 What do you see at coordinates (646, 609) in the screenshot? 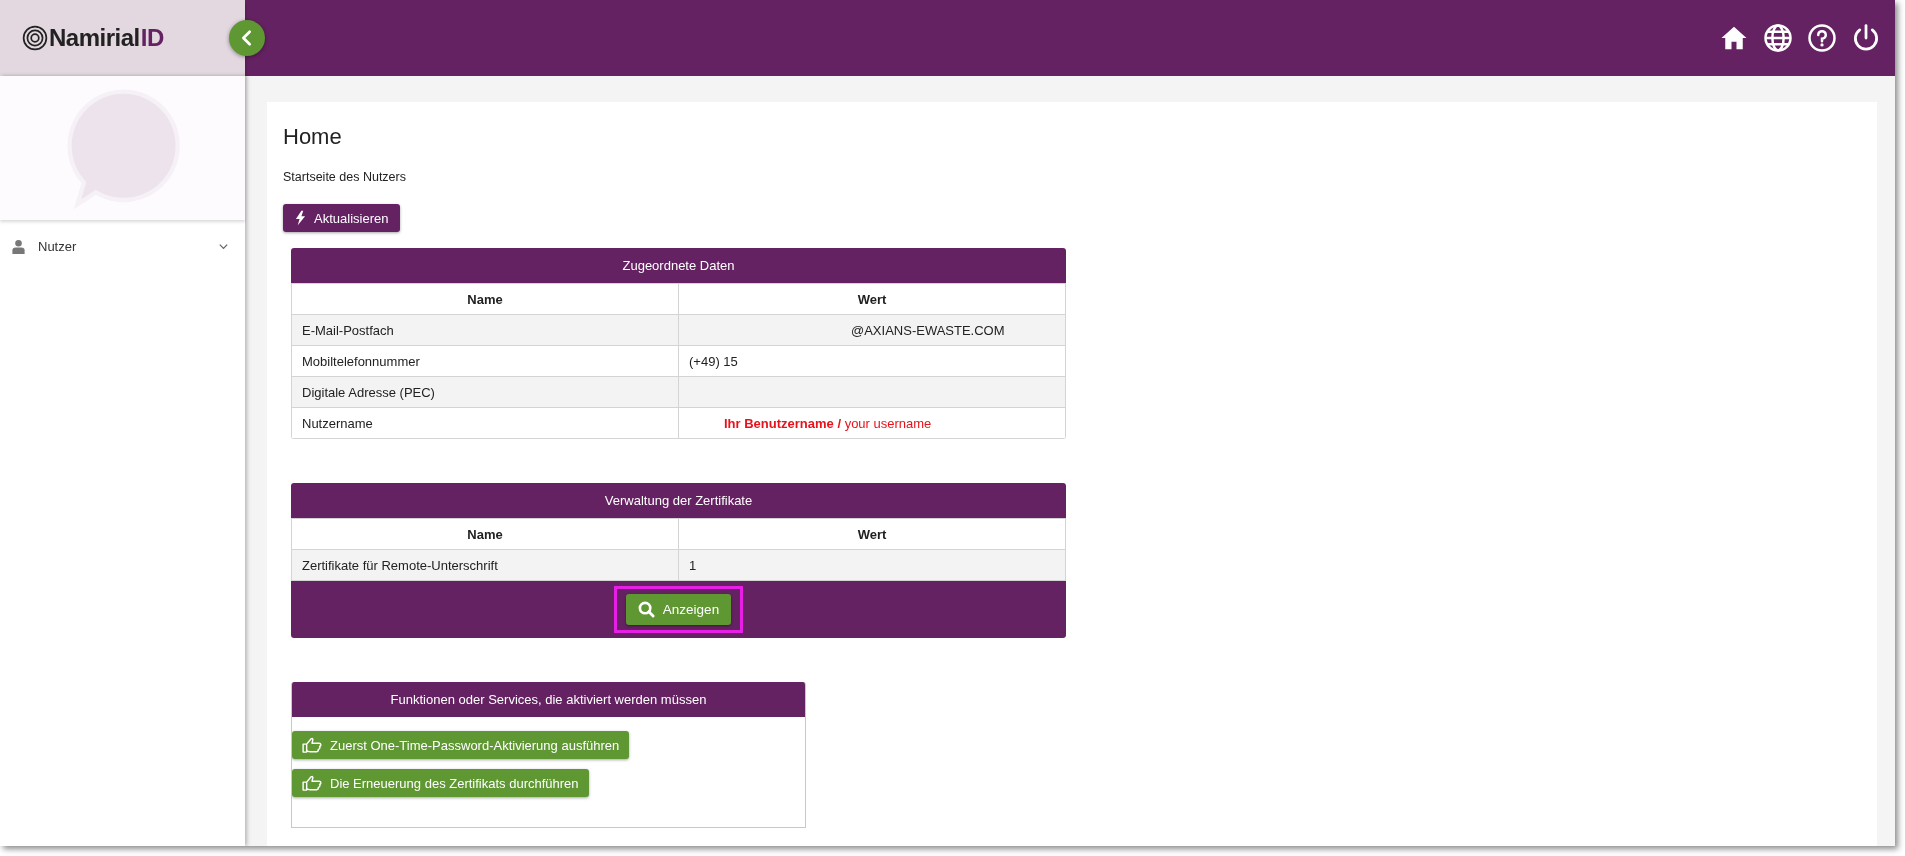
I see `search-icon` at bounding box center [646, 609].